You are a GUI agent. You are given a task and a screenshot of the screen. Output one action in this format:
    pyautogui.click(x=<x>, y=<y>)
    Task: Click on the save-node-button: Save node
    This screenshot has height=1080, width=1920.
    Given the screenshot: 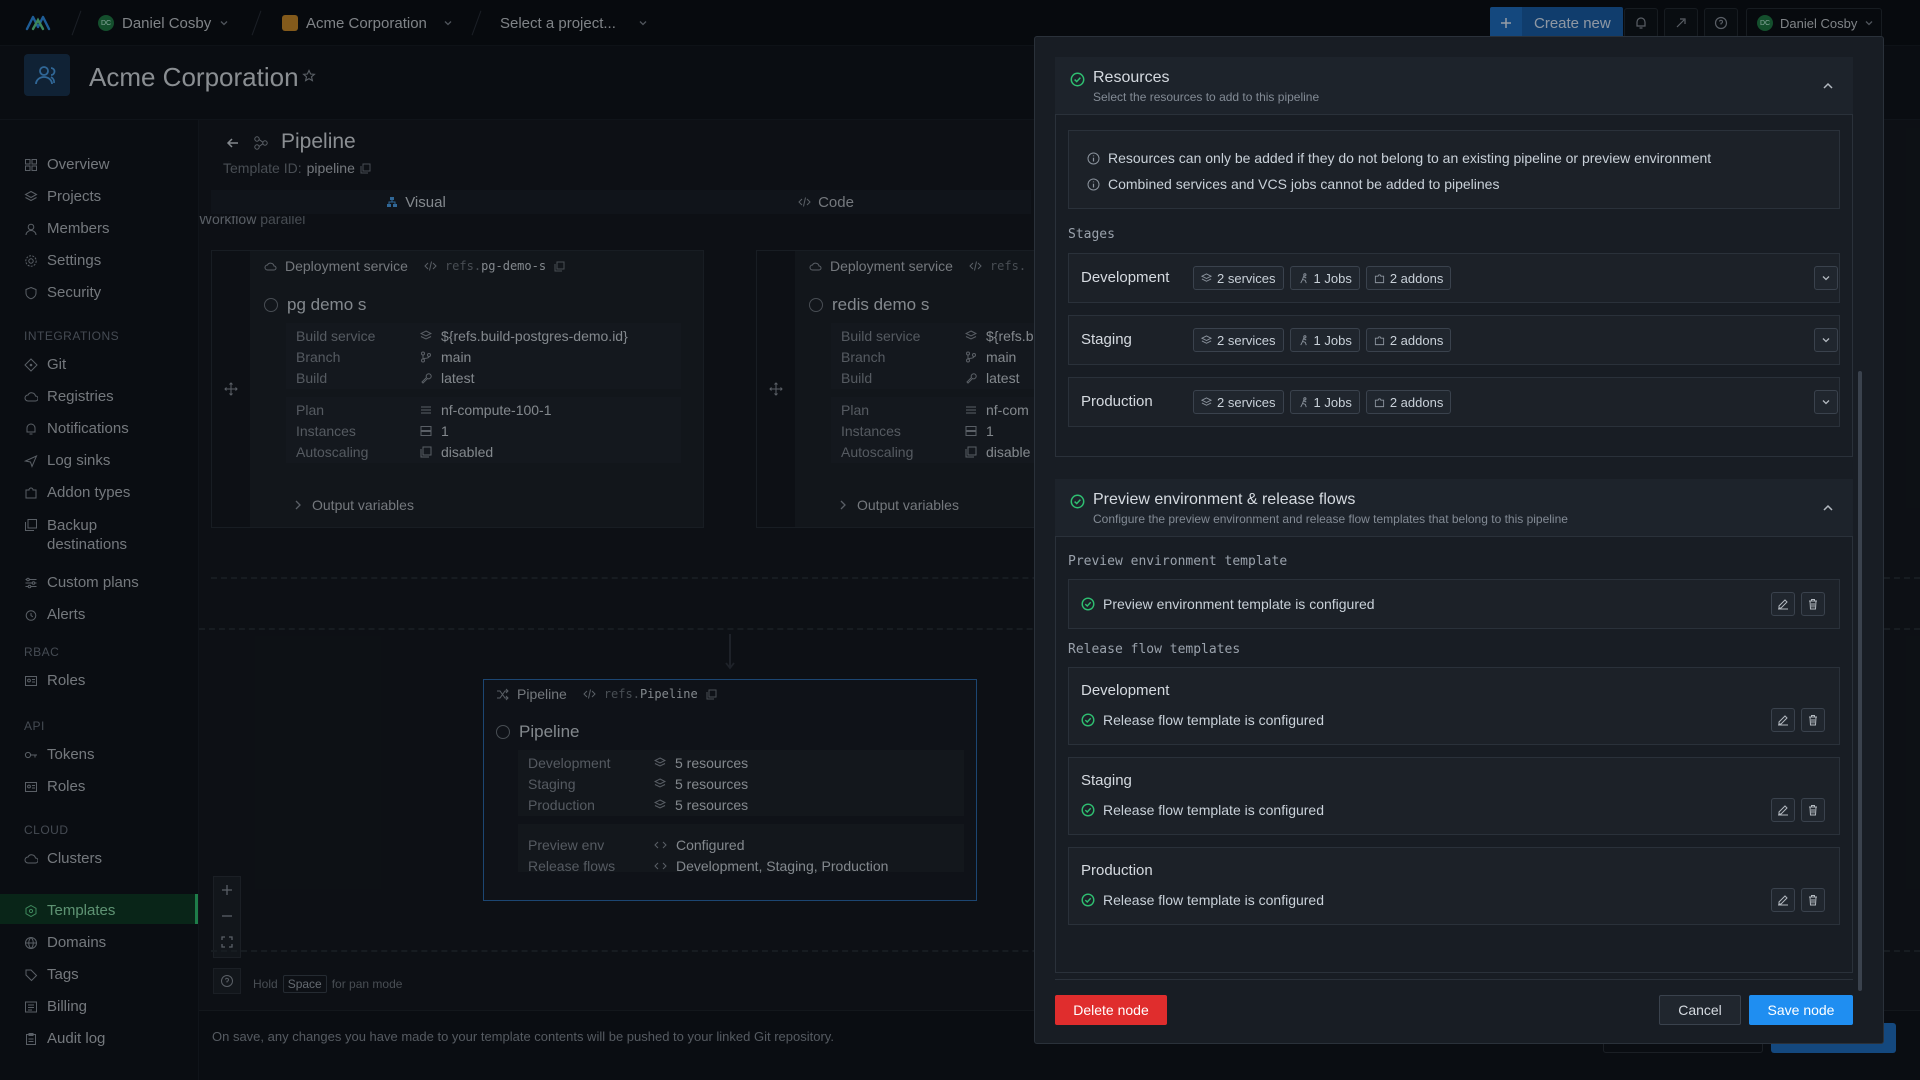 What is the action you would take?
    pyautogui.click(x=1801, y=1010)
    